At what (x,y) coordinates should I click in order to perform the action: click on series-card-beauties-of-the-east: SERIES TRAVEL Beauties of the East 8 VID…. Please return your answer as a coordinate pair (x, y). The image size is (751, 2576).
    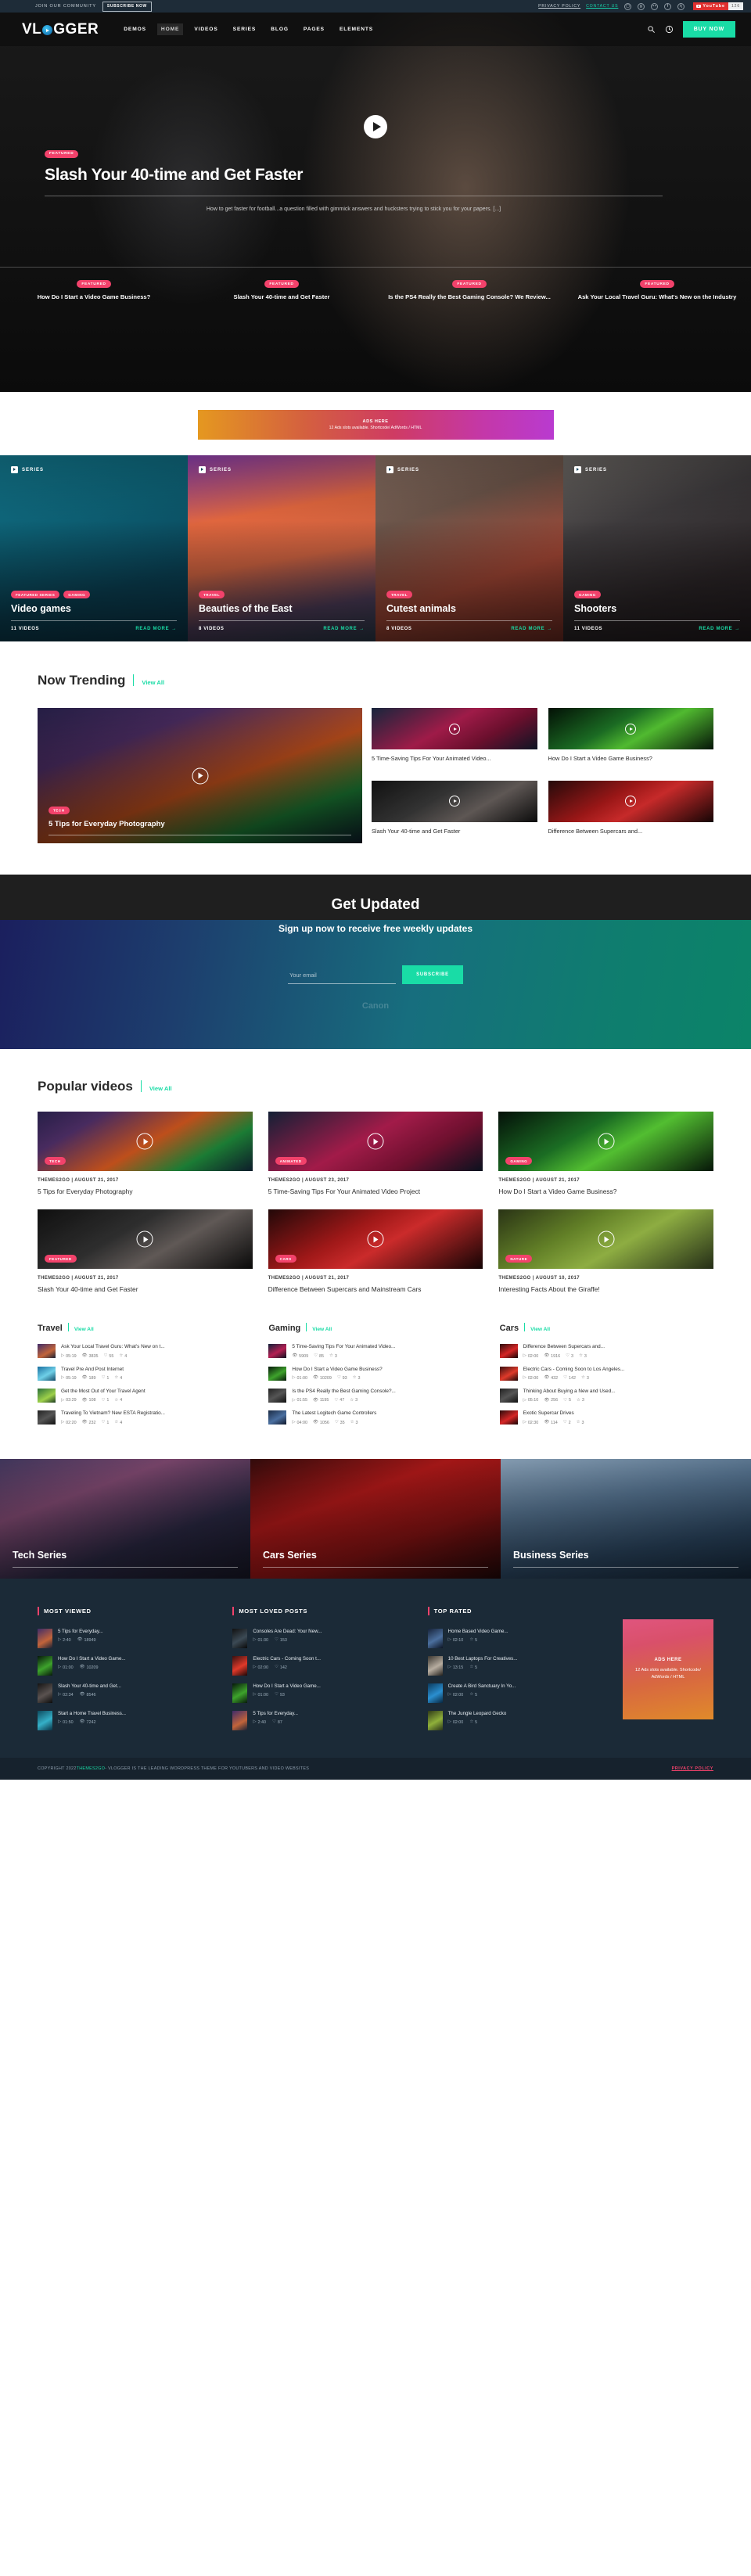
    Looking at the image, I should click on (282, 548).